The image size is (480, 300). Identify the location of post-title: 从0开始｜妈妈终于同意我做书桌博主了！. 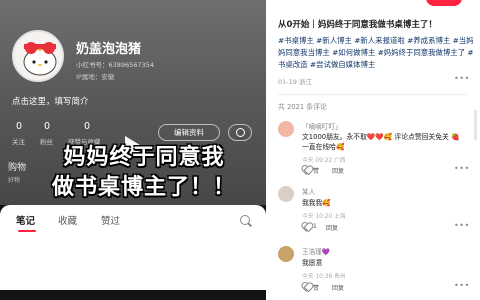
(357, 25).